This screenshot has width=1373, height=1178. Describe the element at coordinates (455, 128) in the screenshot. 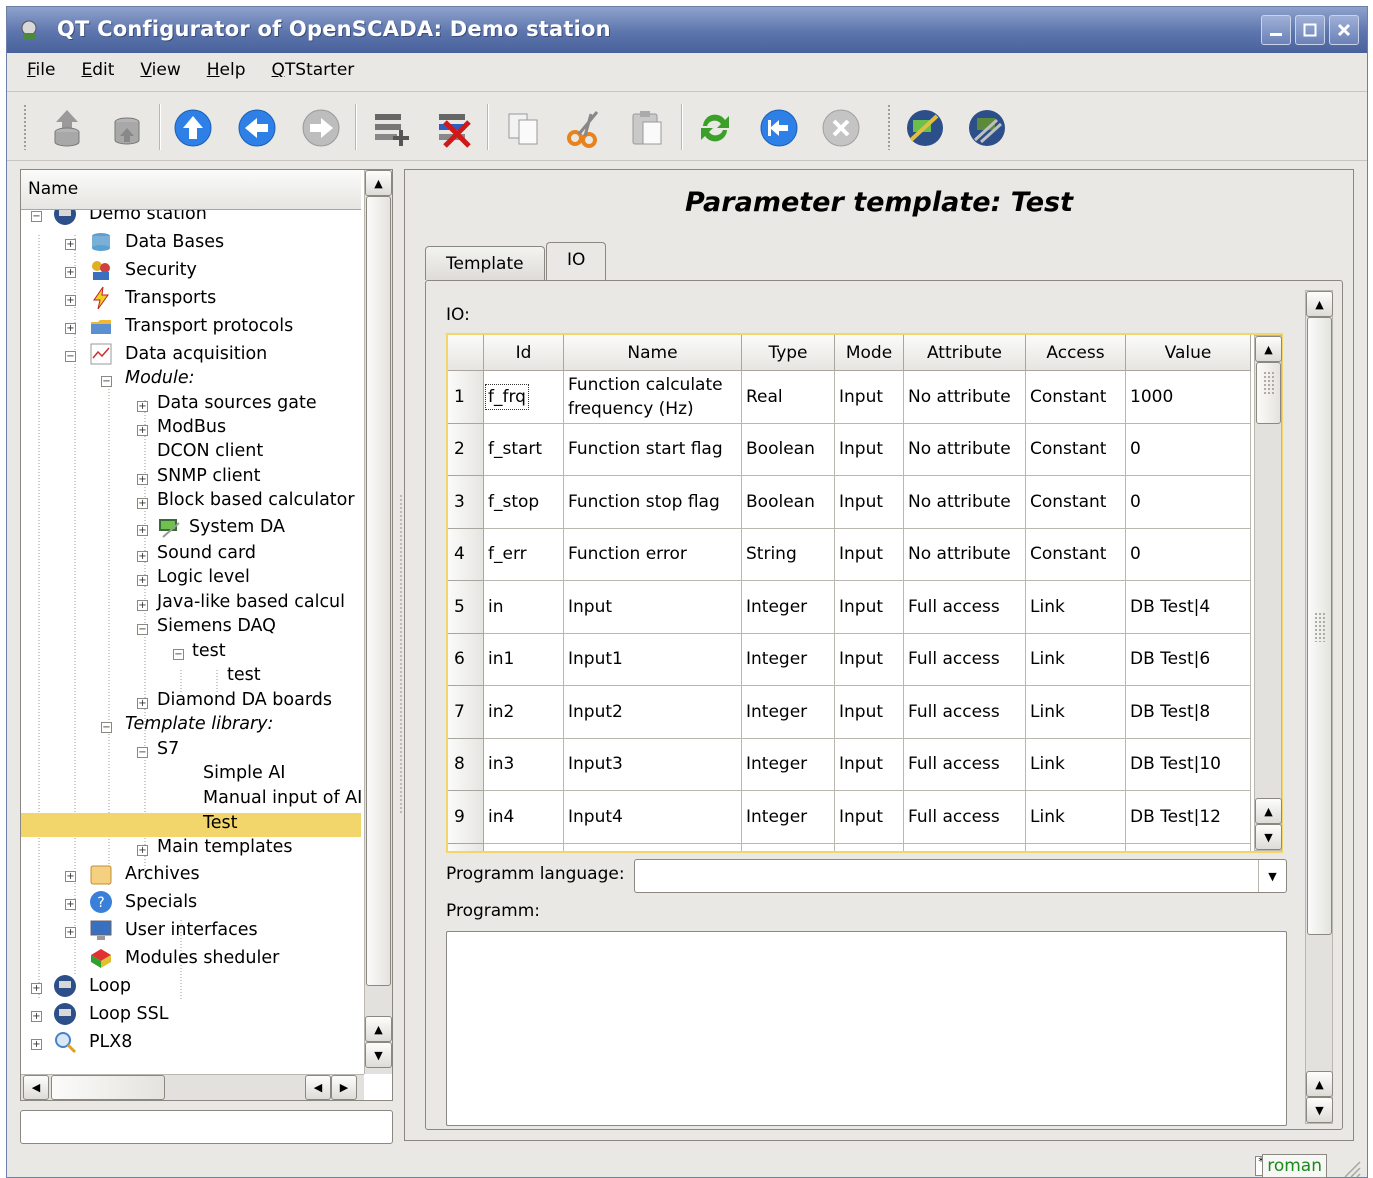

I see `delete-item-button` at that location.